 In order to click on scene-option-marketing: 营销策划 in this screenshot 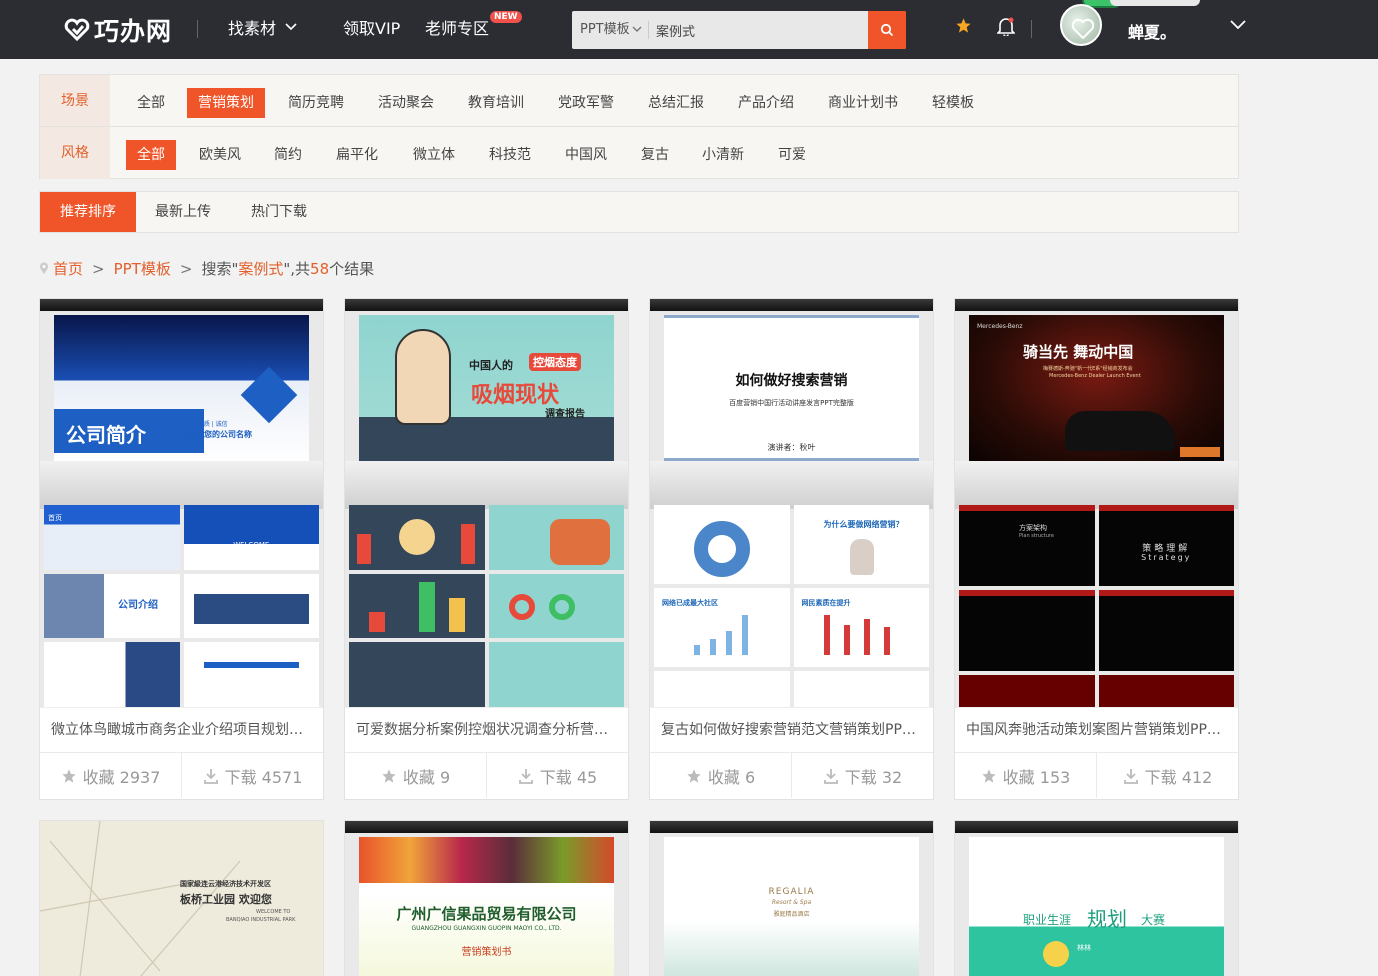, I will do `click(226, 103)`.